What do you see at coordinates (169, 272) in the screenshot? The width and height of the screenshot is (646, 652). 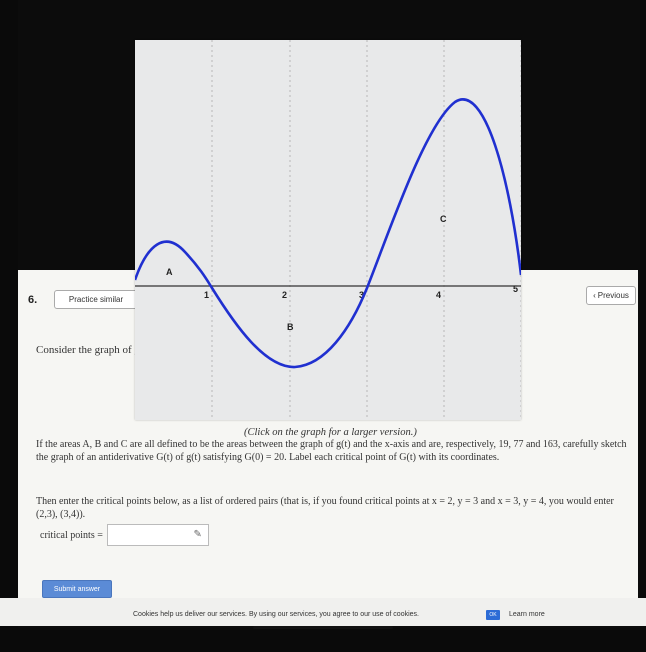 I see `region-label-a: A` at bounding box center [169, 272].